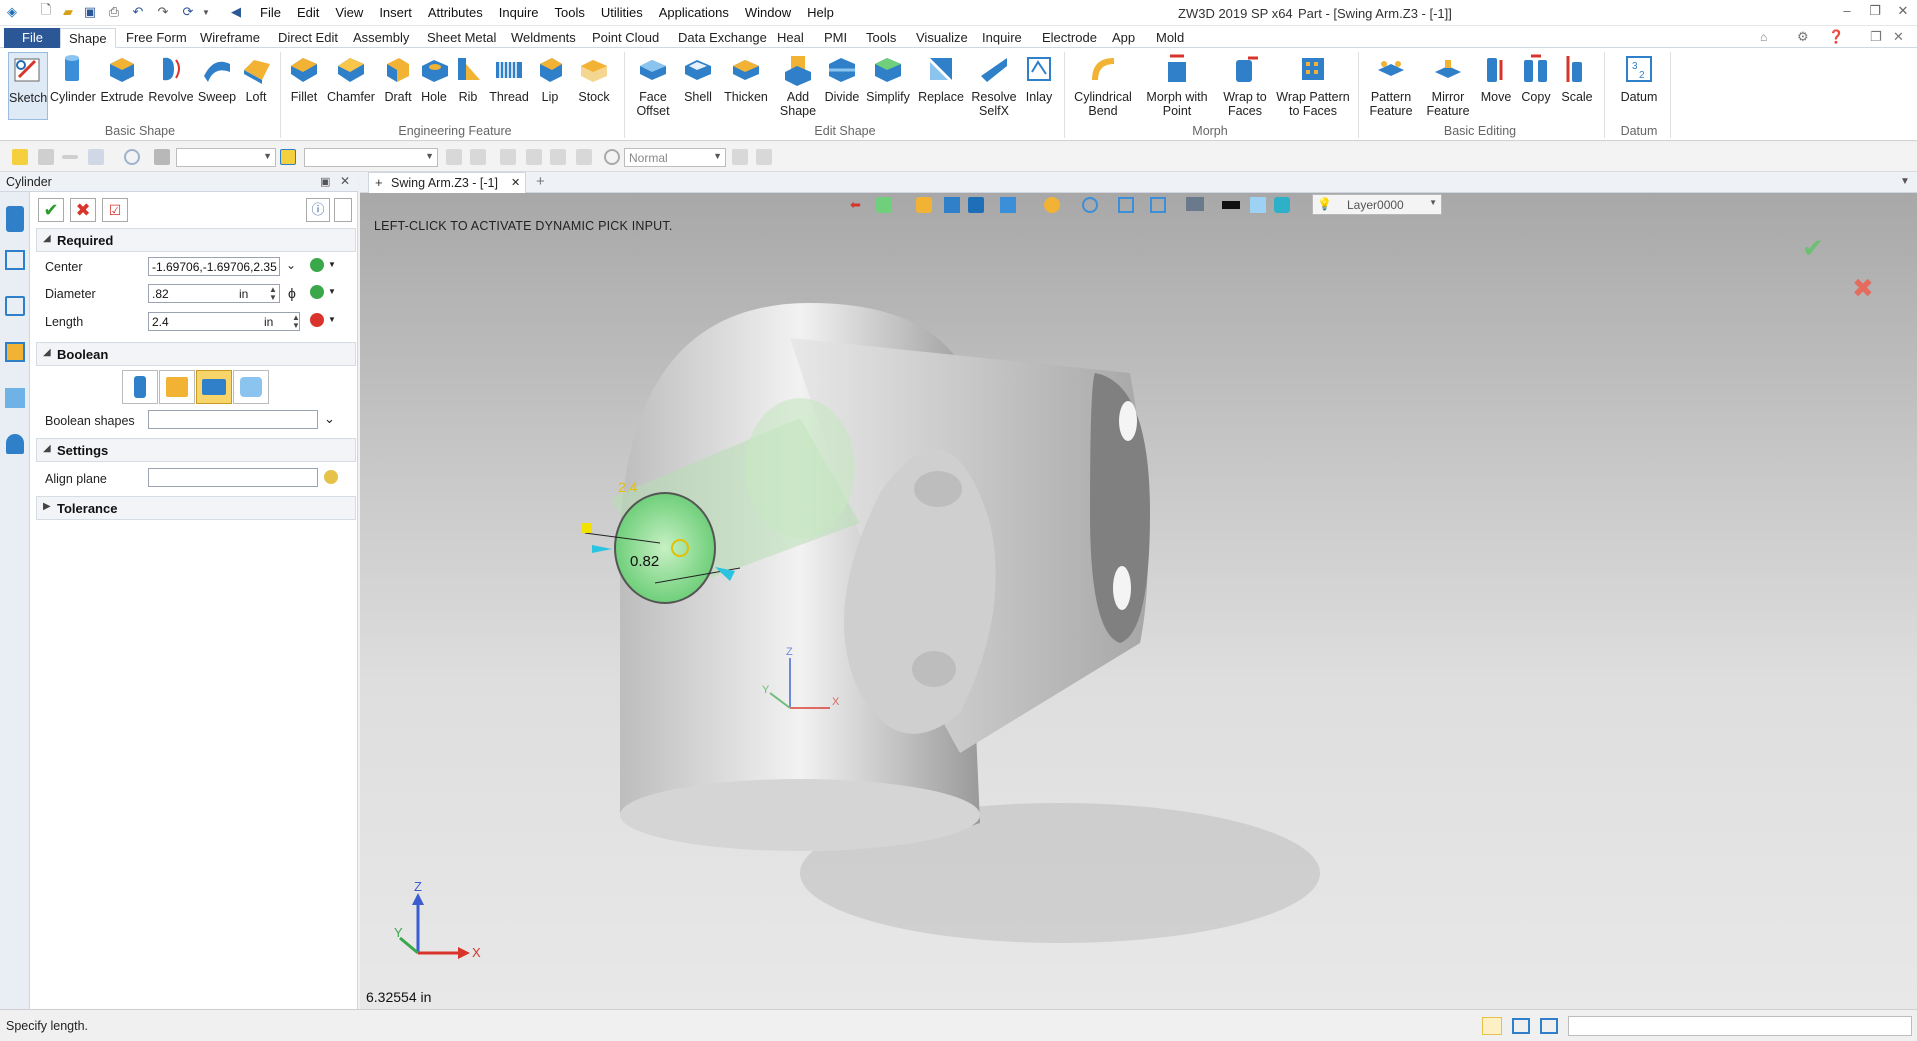  I want to click on extrude-button: Extrude, so click(122, 78).